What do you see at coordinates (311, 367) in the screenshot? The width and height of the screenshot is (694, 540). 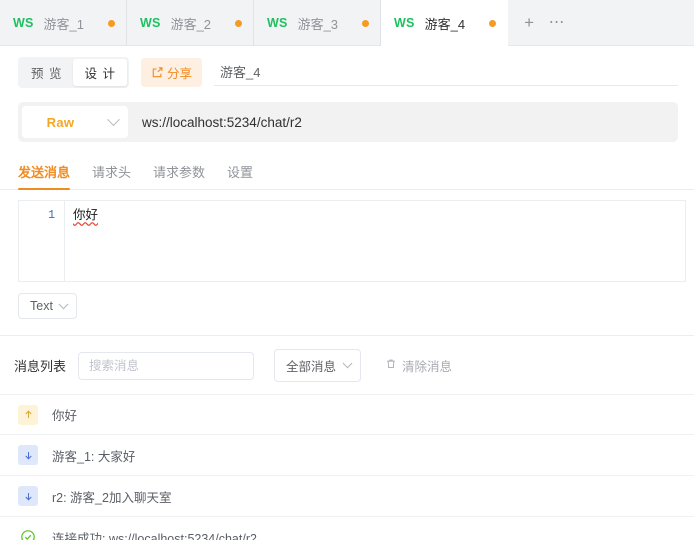 I see `message-filter-value: 全部消息` at bounding box center [311, 367].